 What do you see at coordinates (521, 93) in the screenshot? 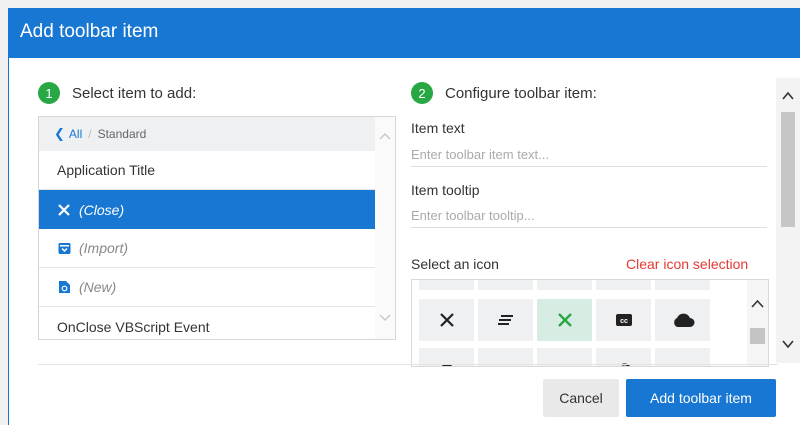
I see `step-2-label: Configure toolbar item:` at bounding box center [521, 93].